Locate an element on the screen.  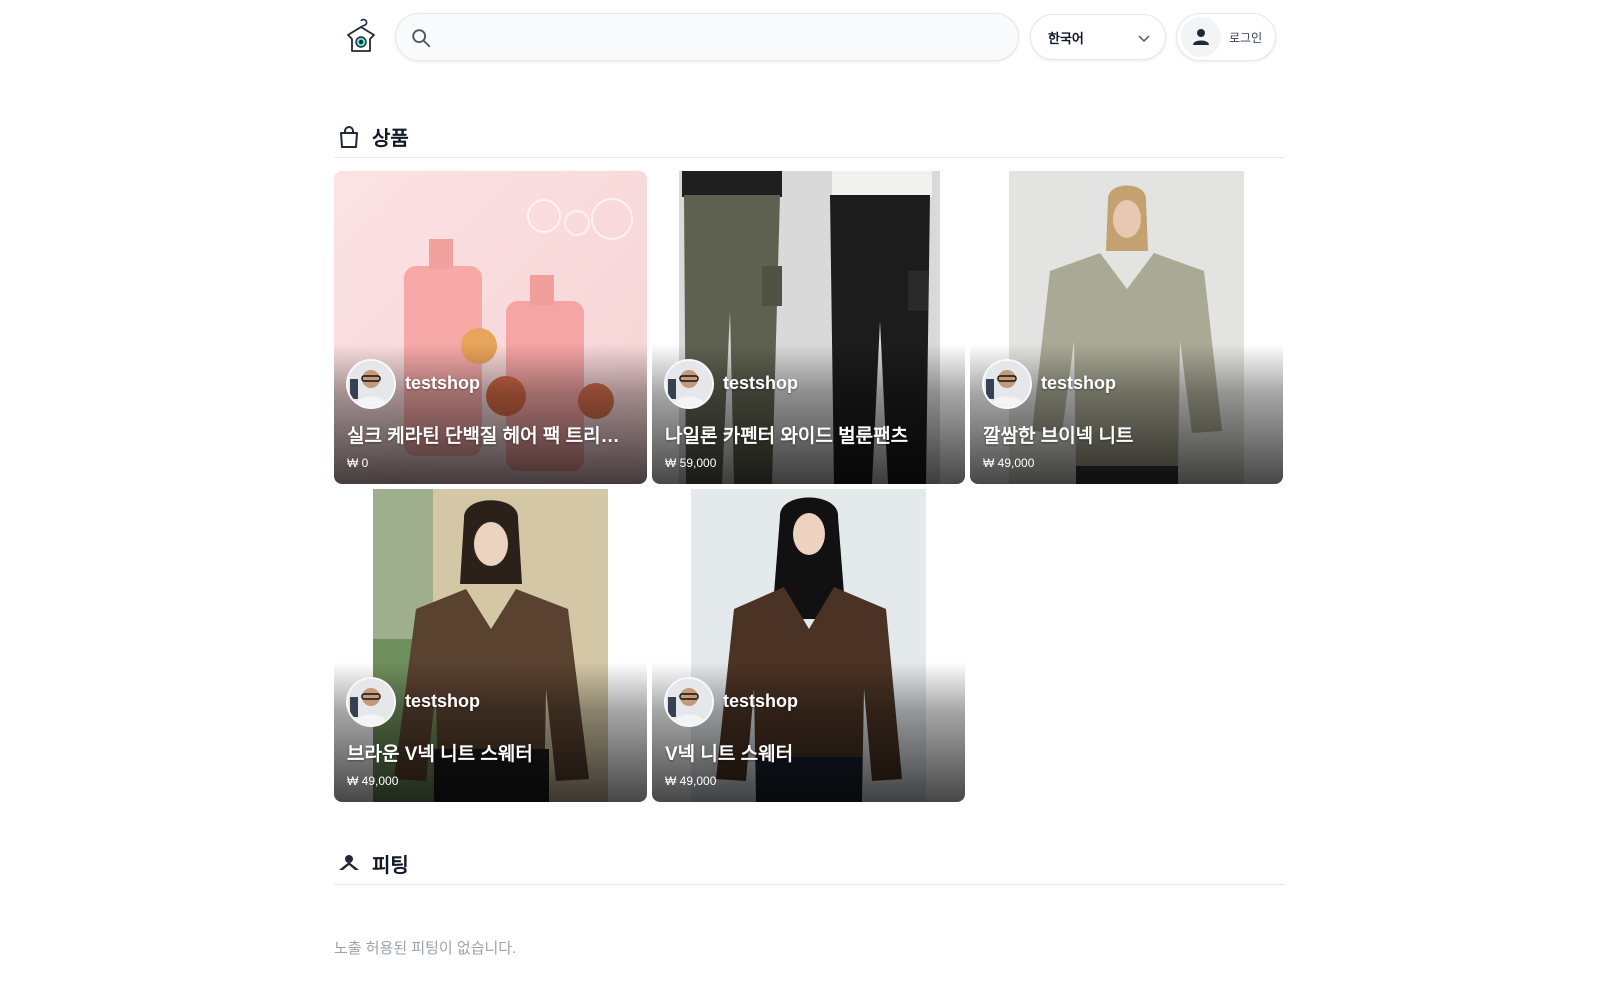
product-card: testshop 나일론 카펜터 와이드 벌룬팬츠 ₩ 59,000 is located at coordinates (808, 327).